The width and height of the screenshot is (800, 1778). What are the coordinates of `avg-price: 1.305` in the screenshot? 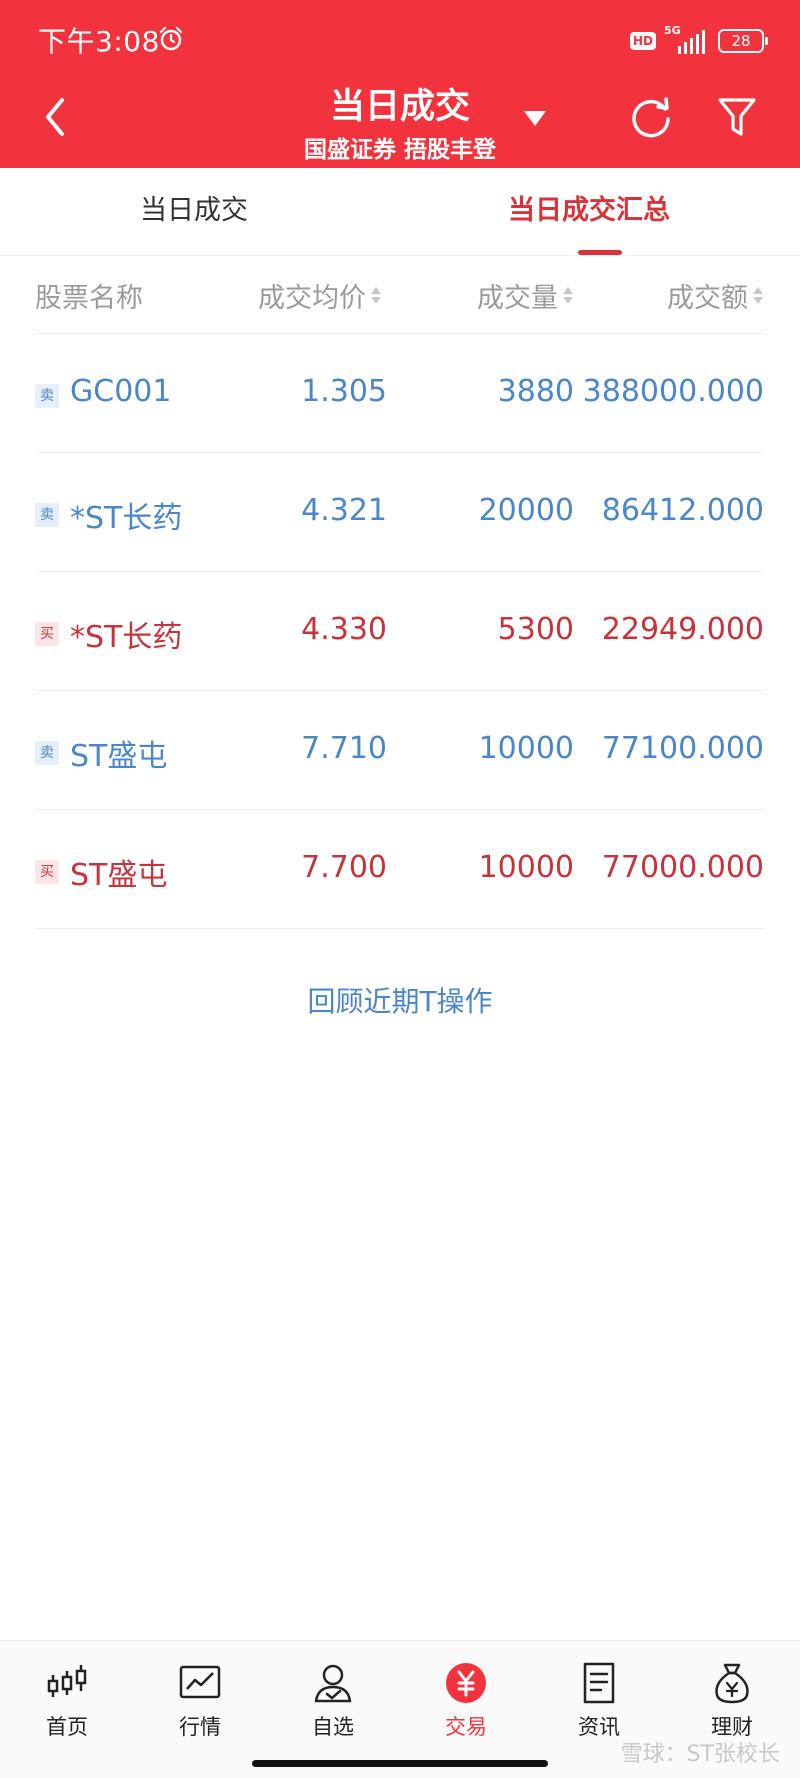 It's located at (344, 391).